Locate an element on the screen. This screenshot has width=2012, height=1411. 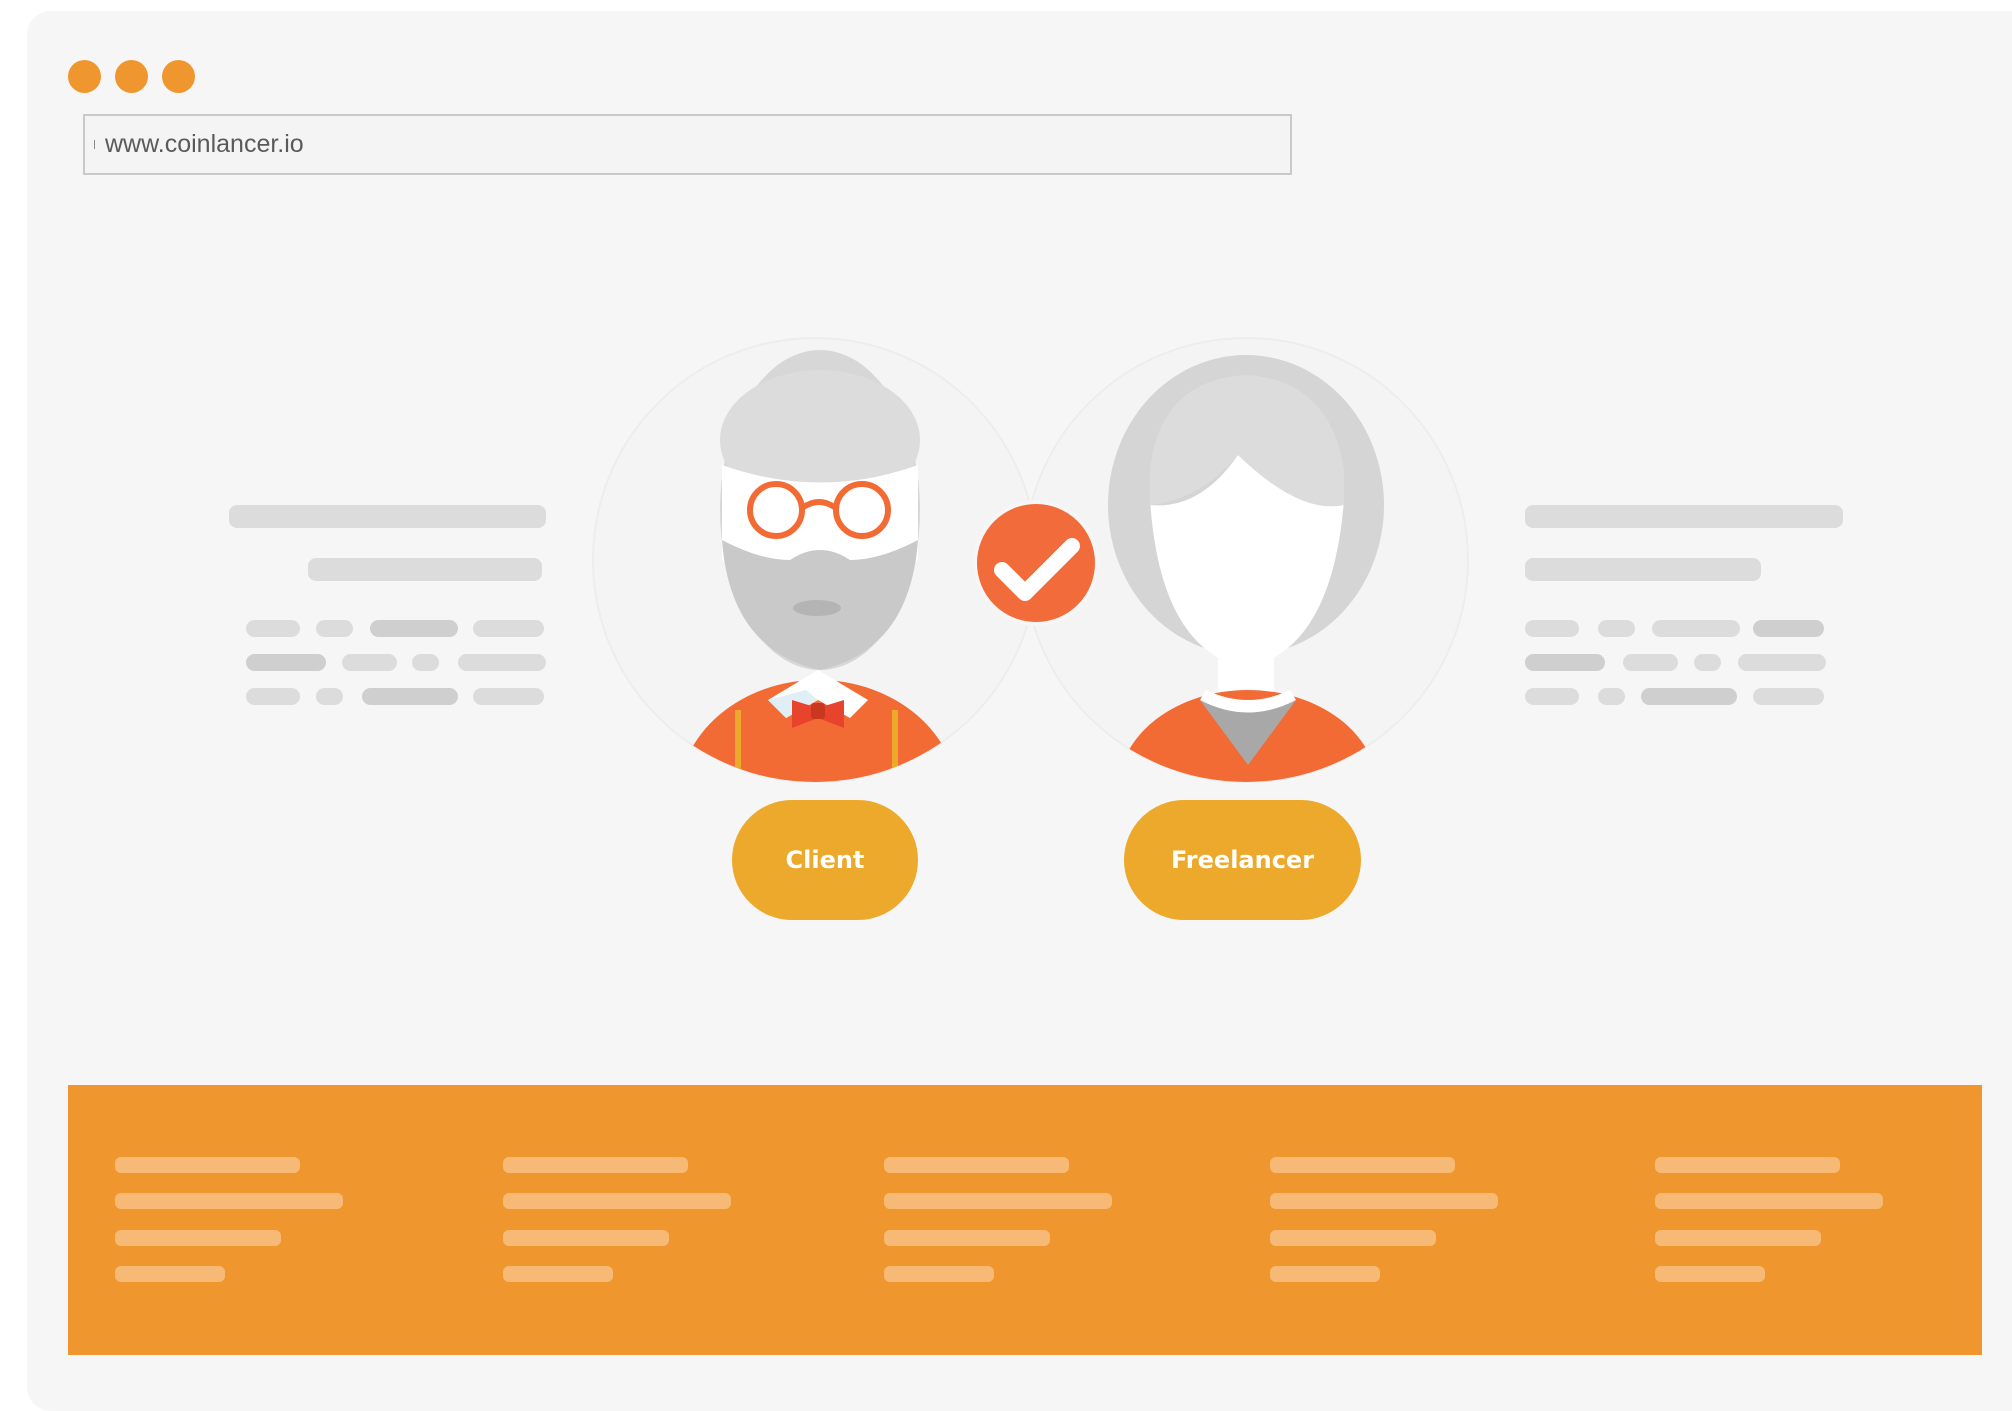
avatars-illustration is located at coordinates (1030, 560).